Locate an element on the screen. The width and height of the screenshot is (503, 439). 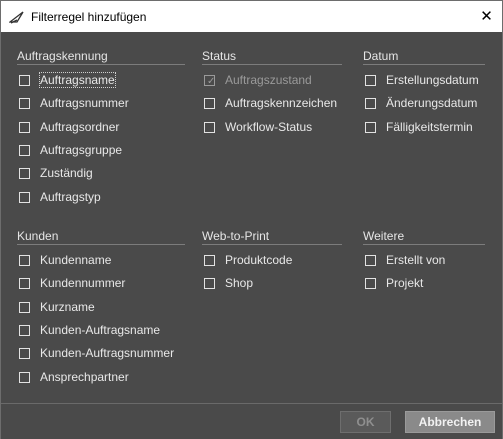
checkbox-label: Ansprechpartner is located at coordinates (84, 377).